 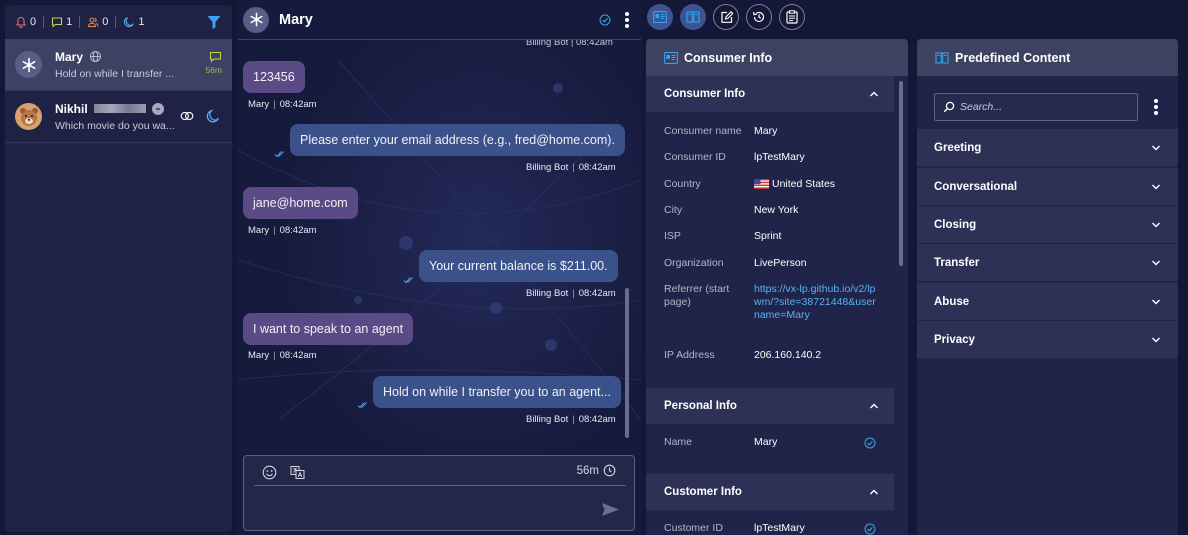 I want to click on field-value: New York, so click(x=776, y=210).